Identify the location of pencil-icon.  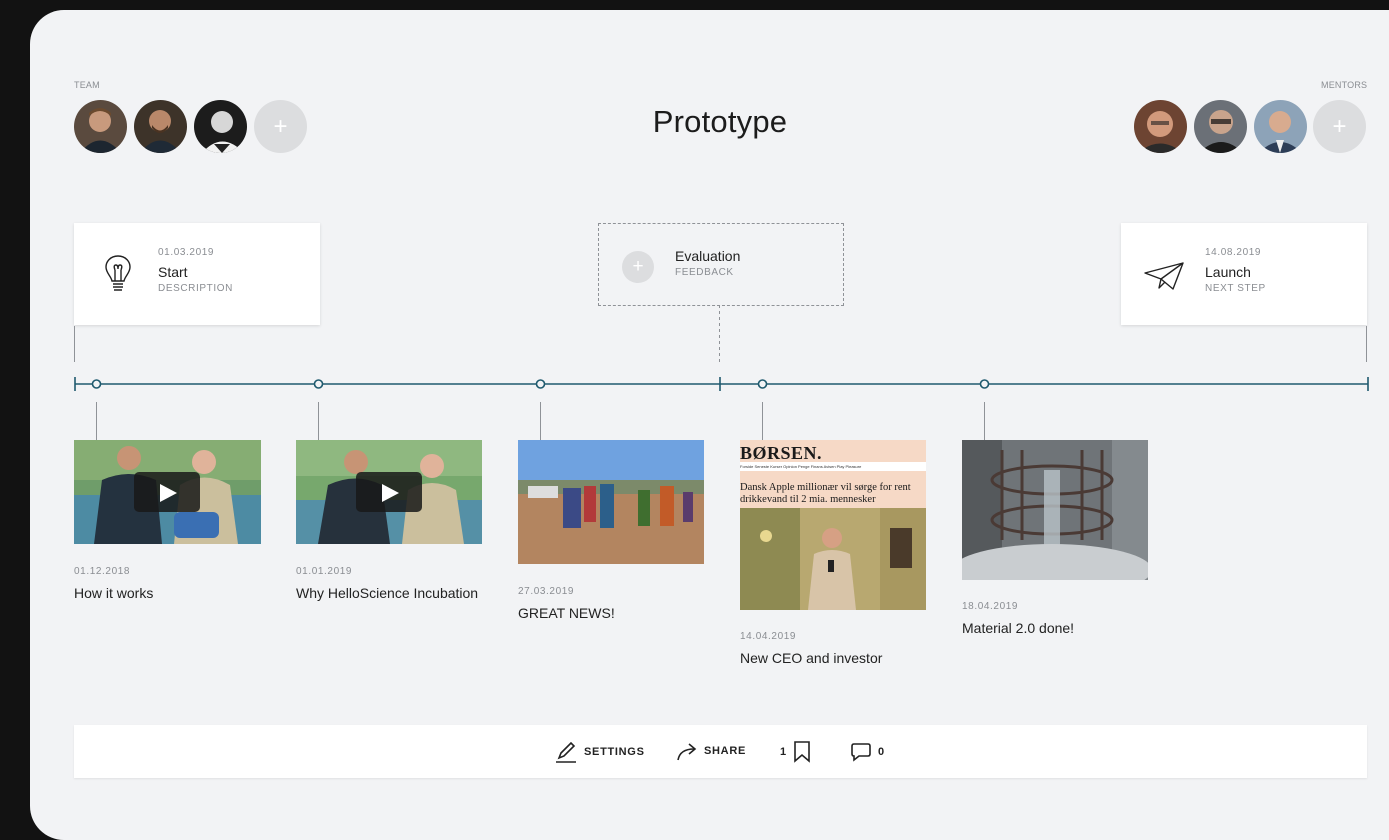
(566, 752).